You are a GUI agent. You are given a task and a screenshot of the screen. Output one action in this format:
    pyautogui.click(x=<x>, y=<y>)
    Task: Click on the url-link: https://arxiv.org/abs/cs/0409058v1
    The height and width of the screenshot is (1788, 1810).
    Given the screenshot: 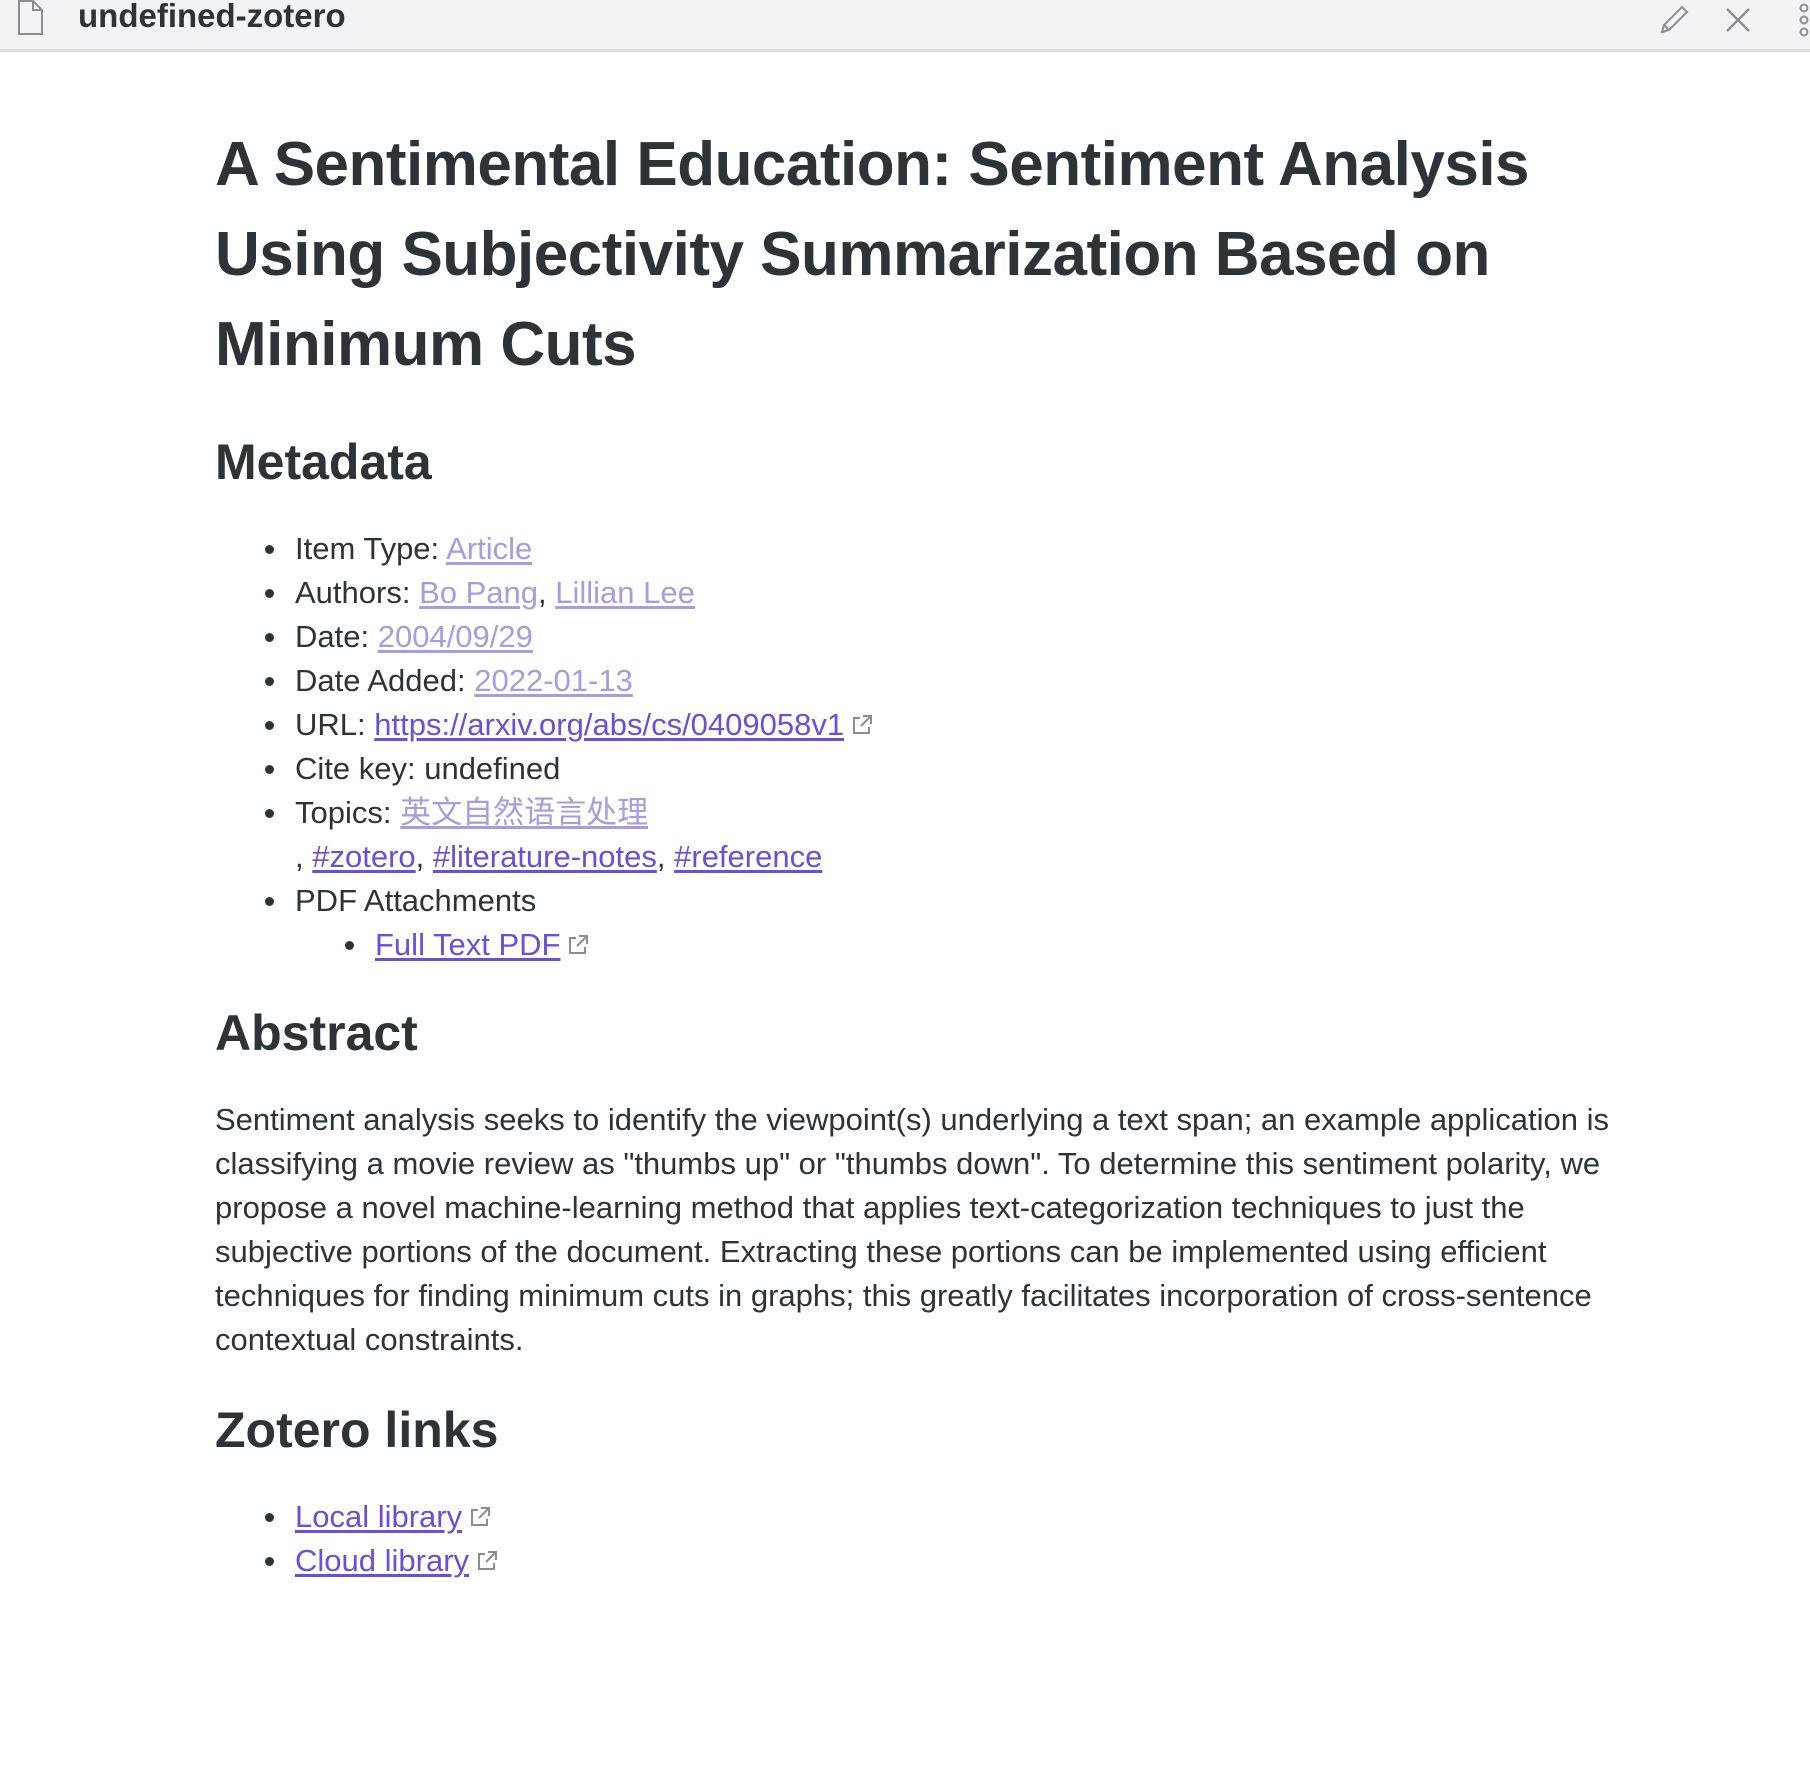 What is the action you would take?
    pyautogui.click(x=609, y=724)
    